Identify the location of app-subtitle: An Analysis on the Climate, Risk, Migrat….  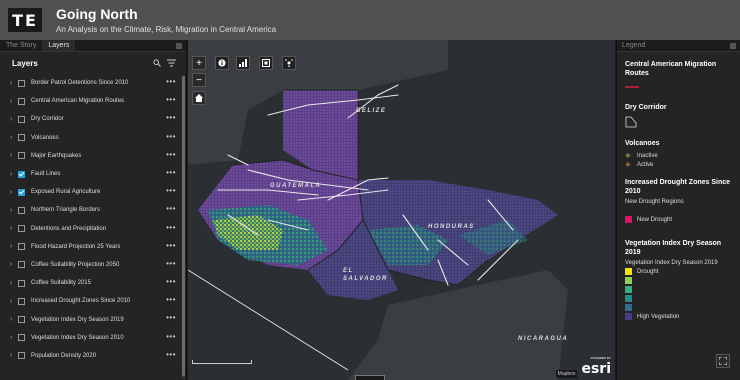
(166, 29).